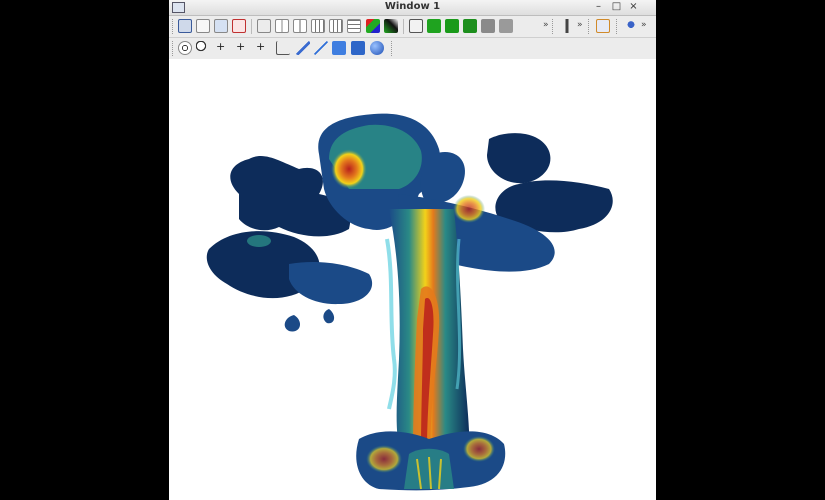  What do you see at coordinates (373, 26) in the screenshot?
I see `lock-view-icon` at bounding box center [373, 26].